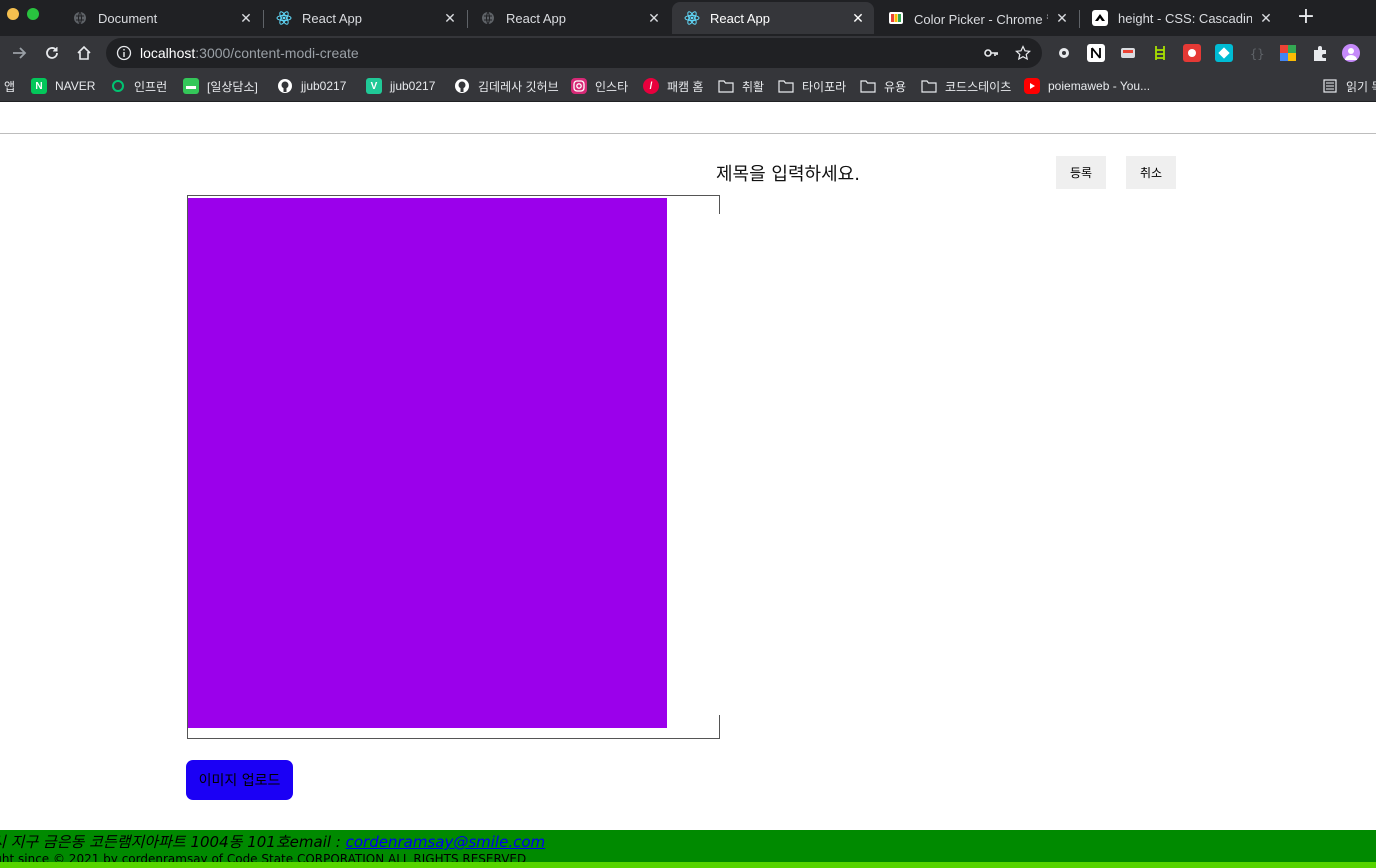 The width and height of the screenshot is (1376, 868). Describe the element at coordinates (569, 18) in the screenshot. I see `tab-react-app-2: React App ✕` at that location.